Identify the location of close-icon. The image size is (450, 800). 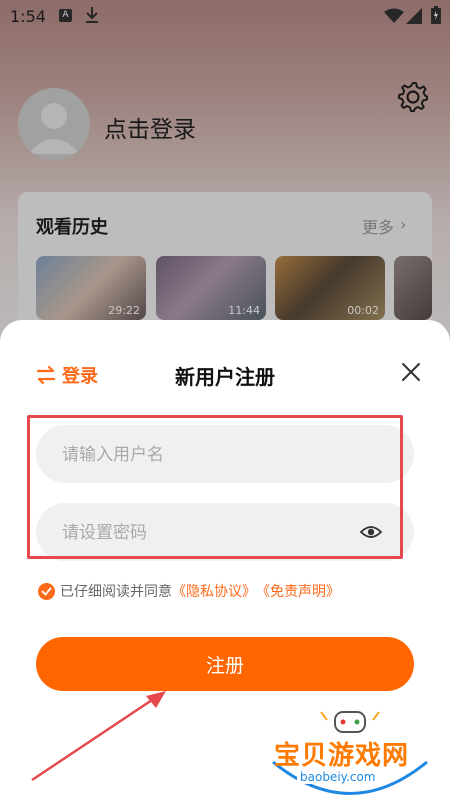
(411, 372).